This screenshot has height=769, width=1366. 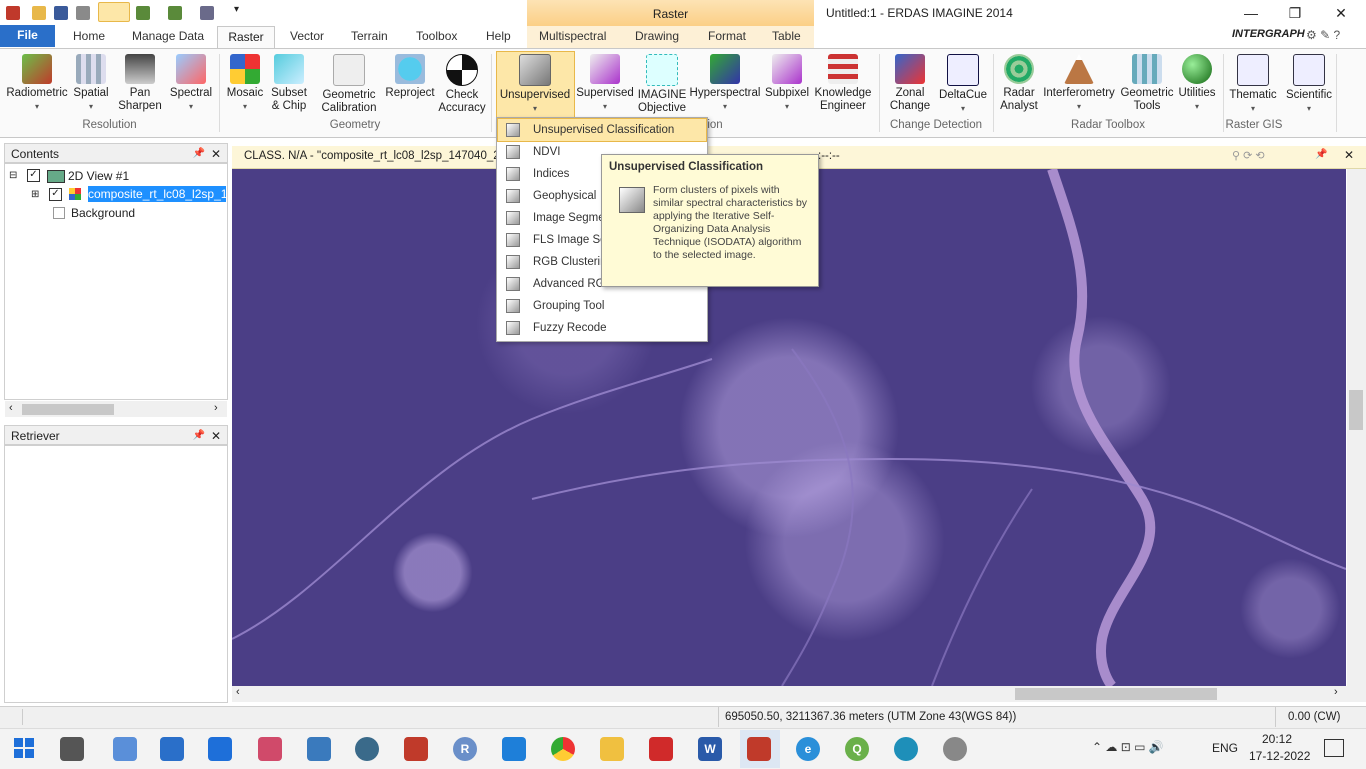 What do you see at coordinates (410, 77) in the screenshot?
I see `reproject-button: Reproject` at bounding box center [410, 77].